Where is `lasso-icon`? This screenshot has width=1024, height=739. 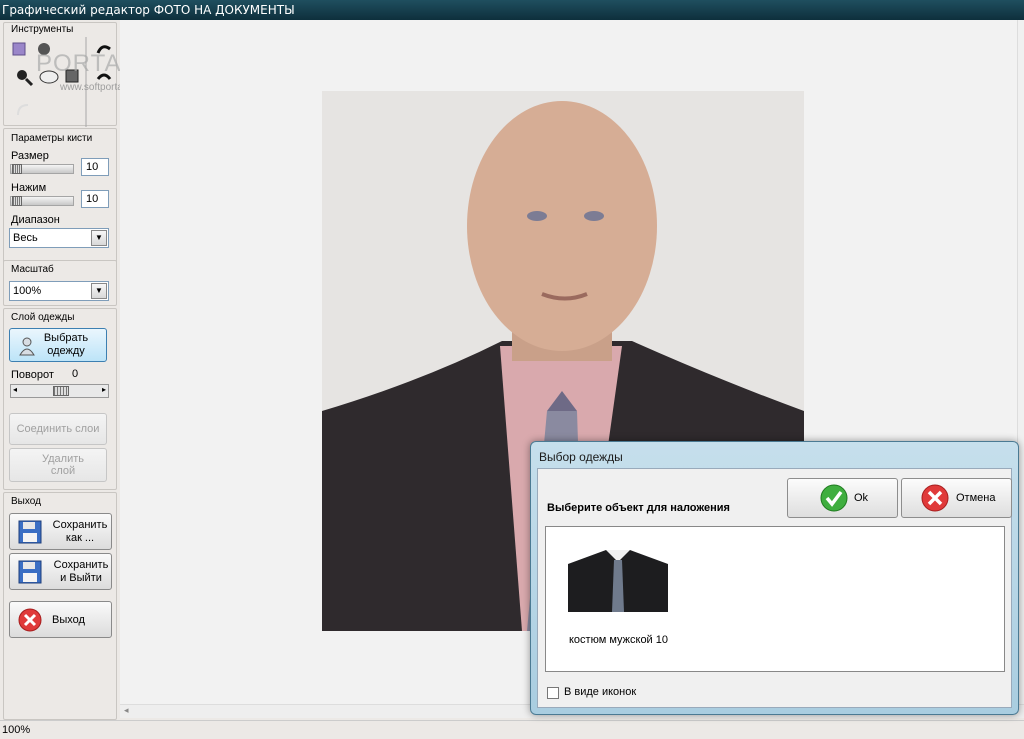 lasso-icon is located at coordinates (23, 110).